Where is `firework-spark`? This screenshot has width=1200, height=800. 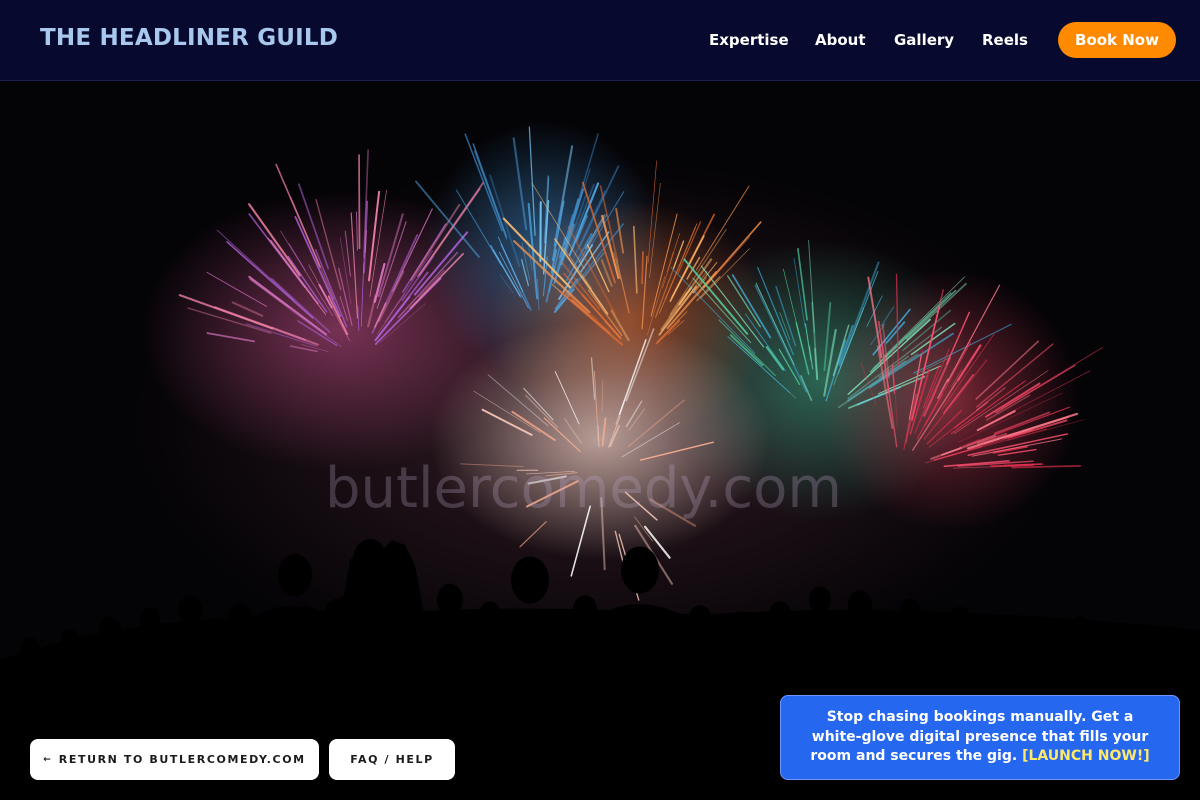
firework-spark is located at coordinates (642, 268).